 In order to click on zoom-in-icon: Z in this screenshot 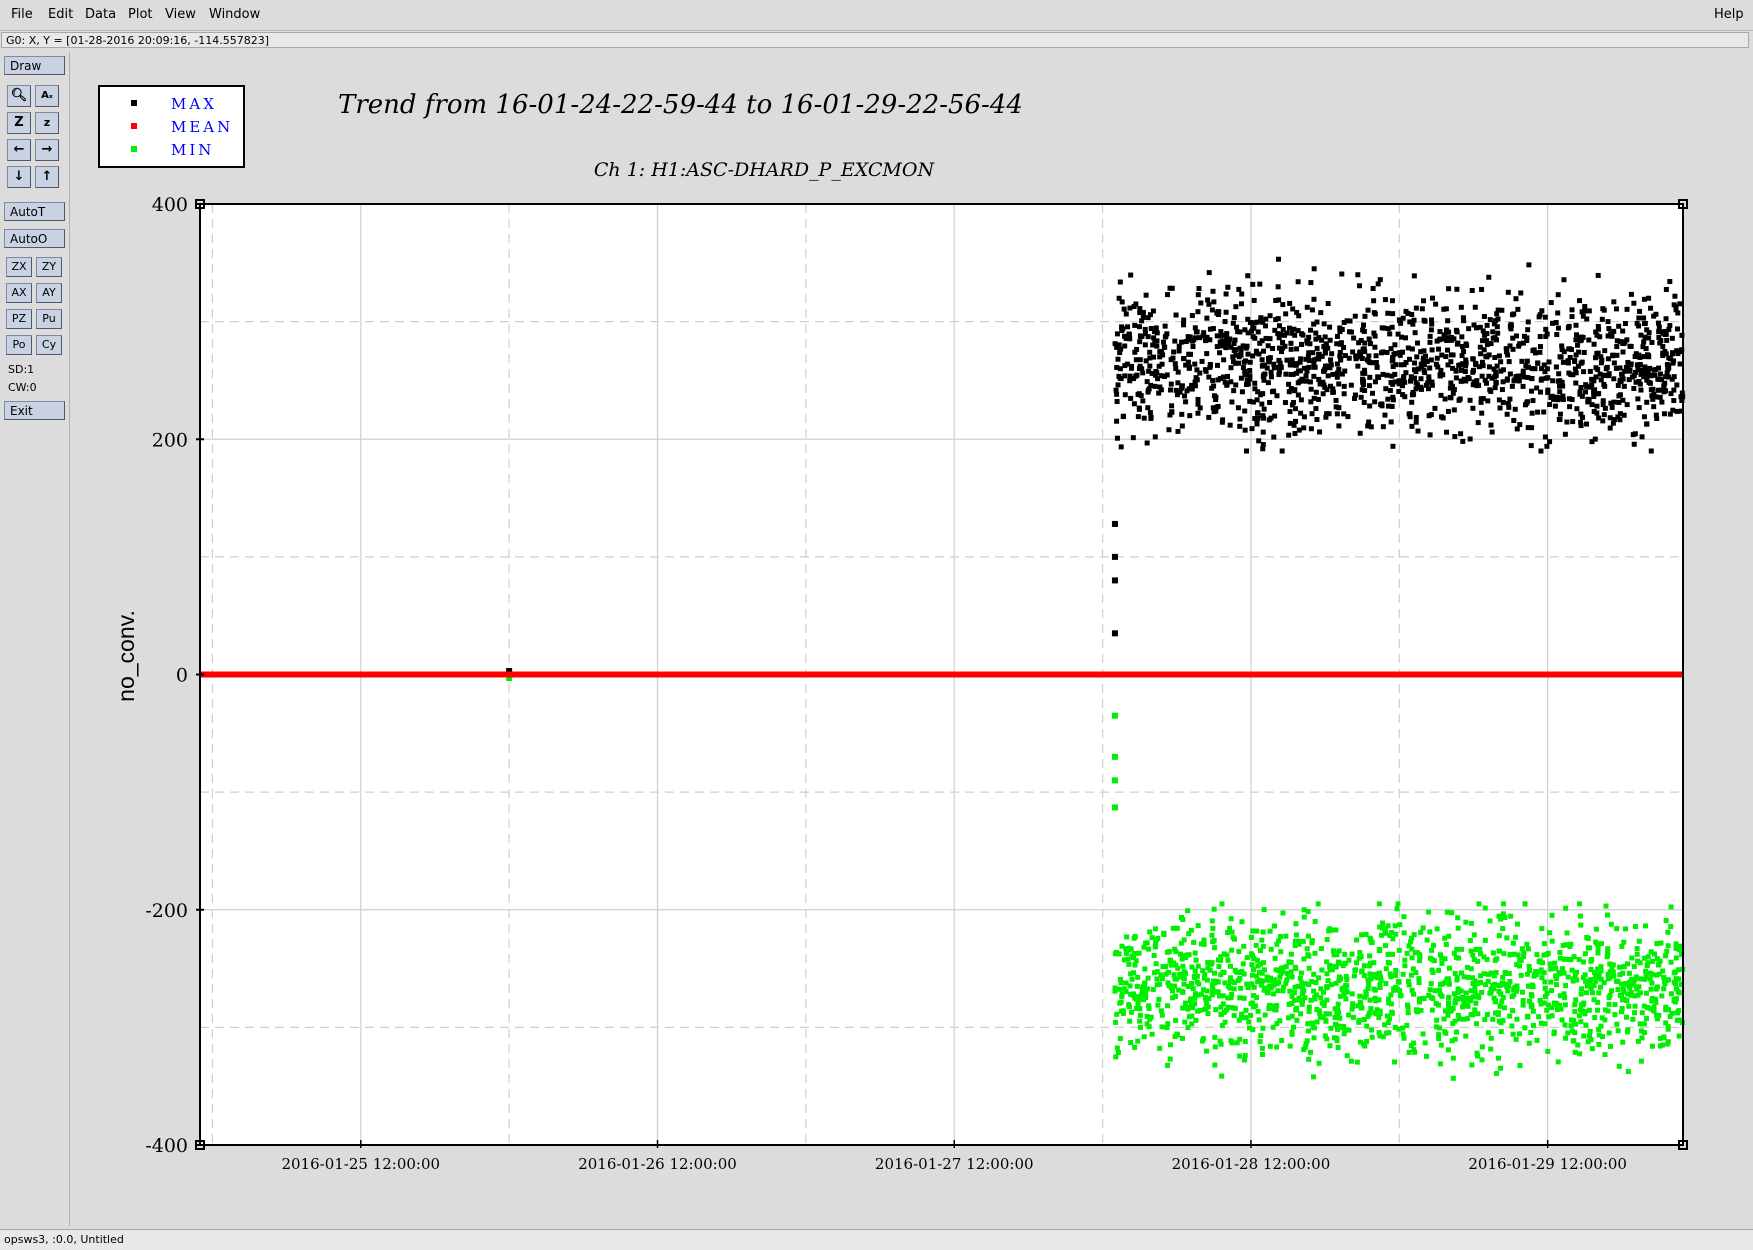, I will do `click(19, 123)`.